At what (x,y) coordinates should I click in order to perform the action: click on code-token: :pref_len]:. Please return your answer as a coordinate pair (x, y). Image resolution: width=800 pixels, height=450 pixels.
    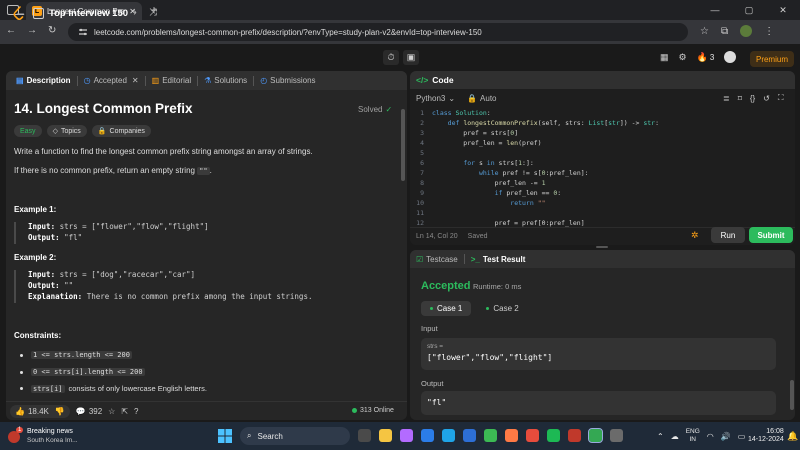
    Looking at the image, I should click on (567, 173).